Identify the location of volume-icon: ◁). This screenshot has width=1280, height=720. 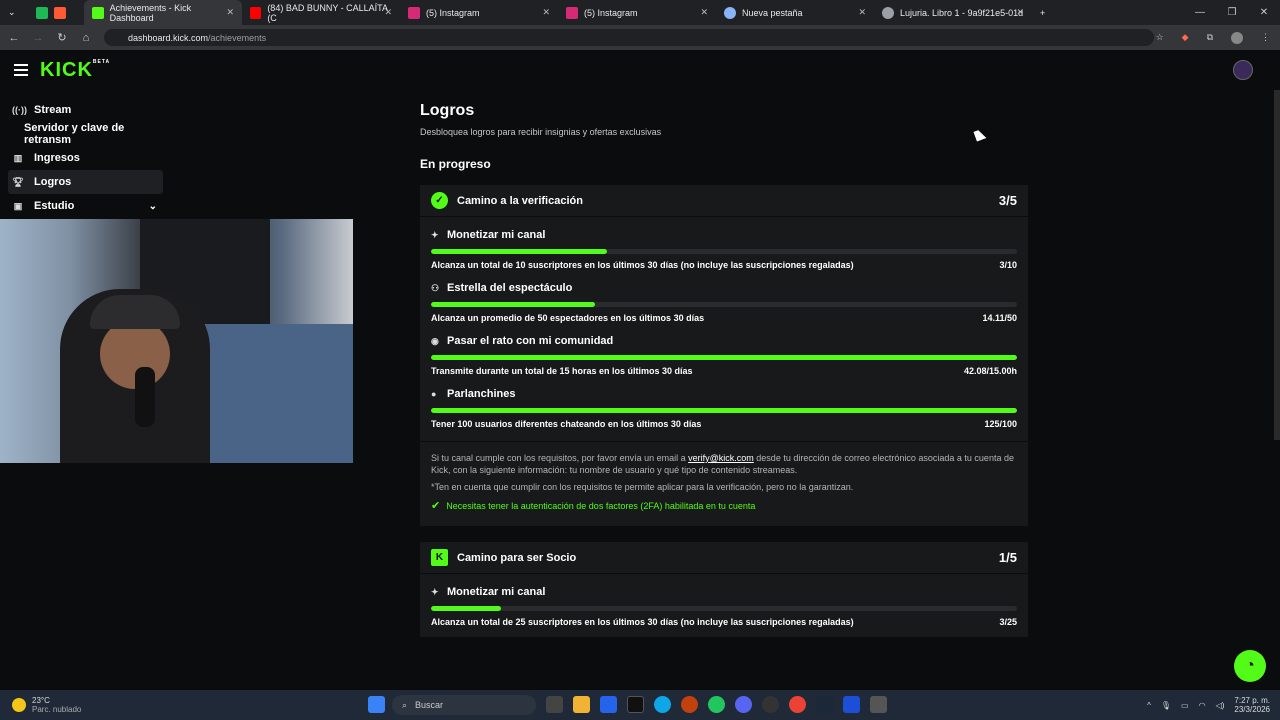
(1220, 705).